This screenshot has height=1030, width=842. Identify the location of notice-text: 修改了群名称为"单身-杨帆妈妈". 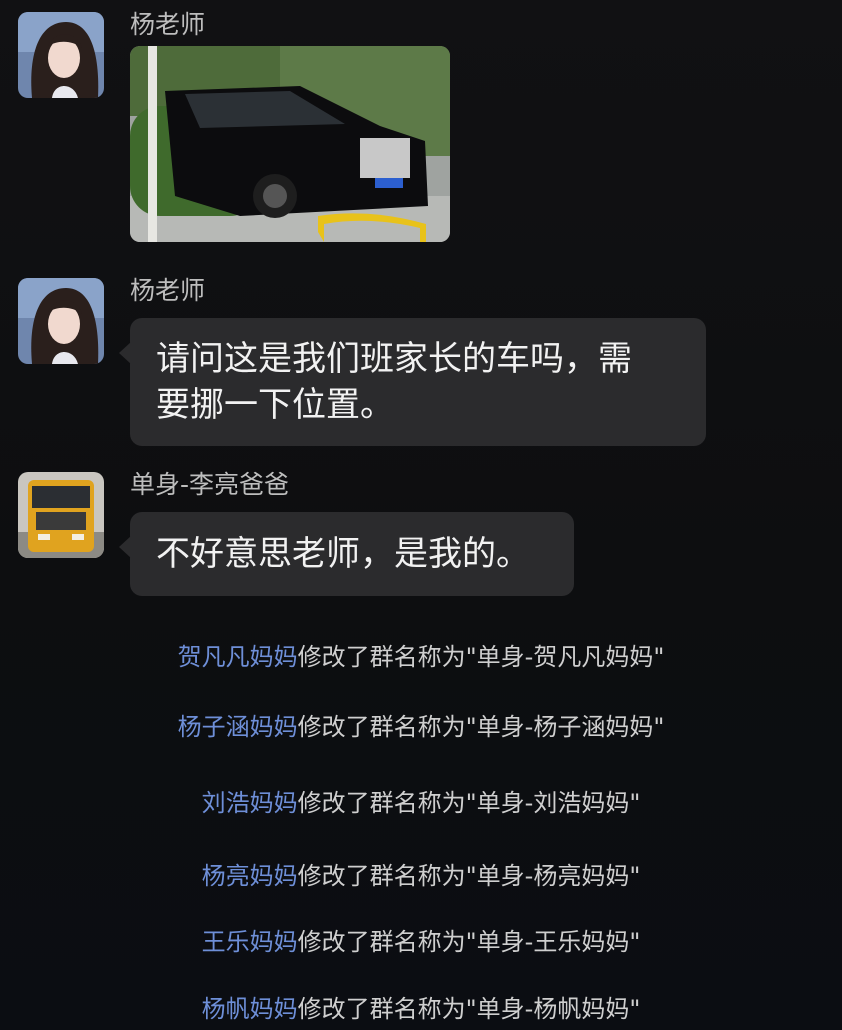
(469, 1009).